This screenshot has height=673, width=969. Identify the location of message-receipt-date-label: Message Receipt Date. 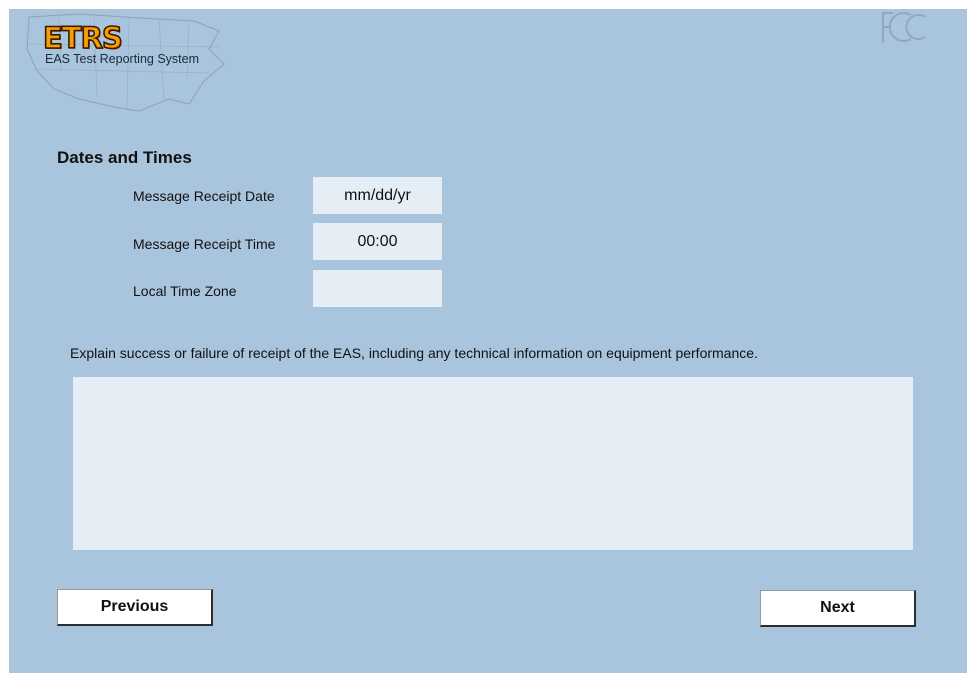
(204, 196).